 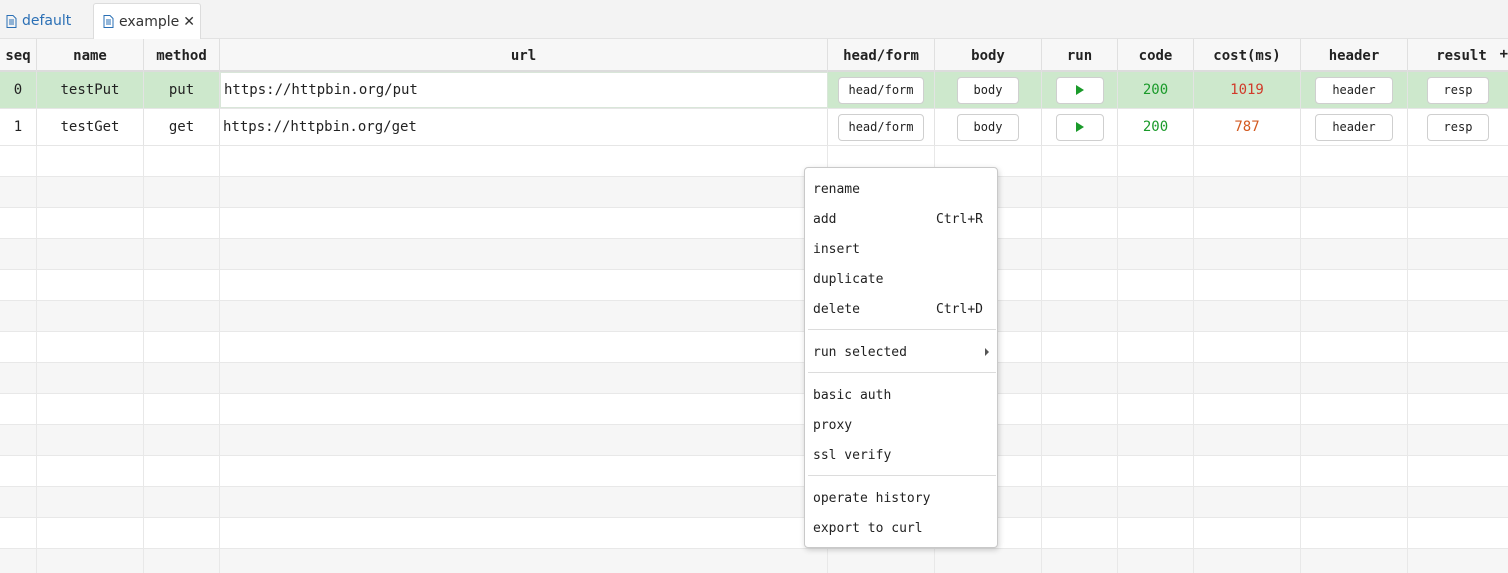 What do you see at coordinates (1156, 90) in the screenshot?
I see `code-cell: 200` at bounding box center [1156, 90].